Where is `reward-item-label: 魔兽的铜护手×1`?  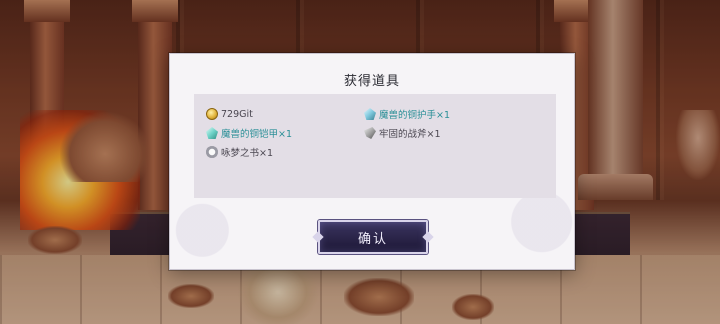
reward-item-label: 魔兽的铜护手×1 is located at coordinates (415, 115).